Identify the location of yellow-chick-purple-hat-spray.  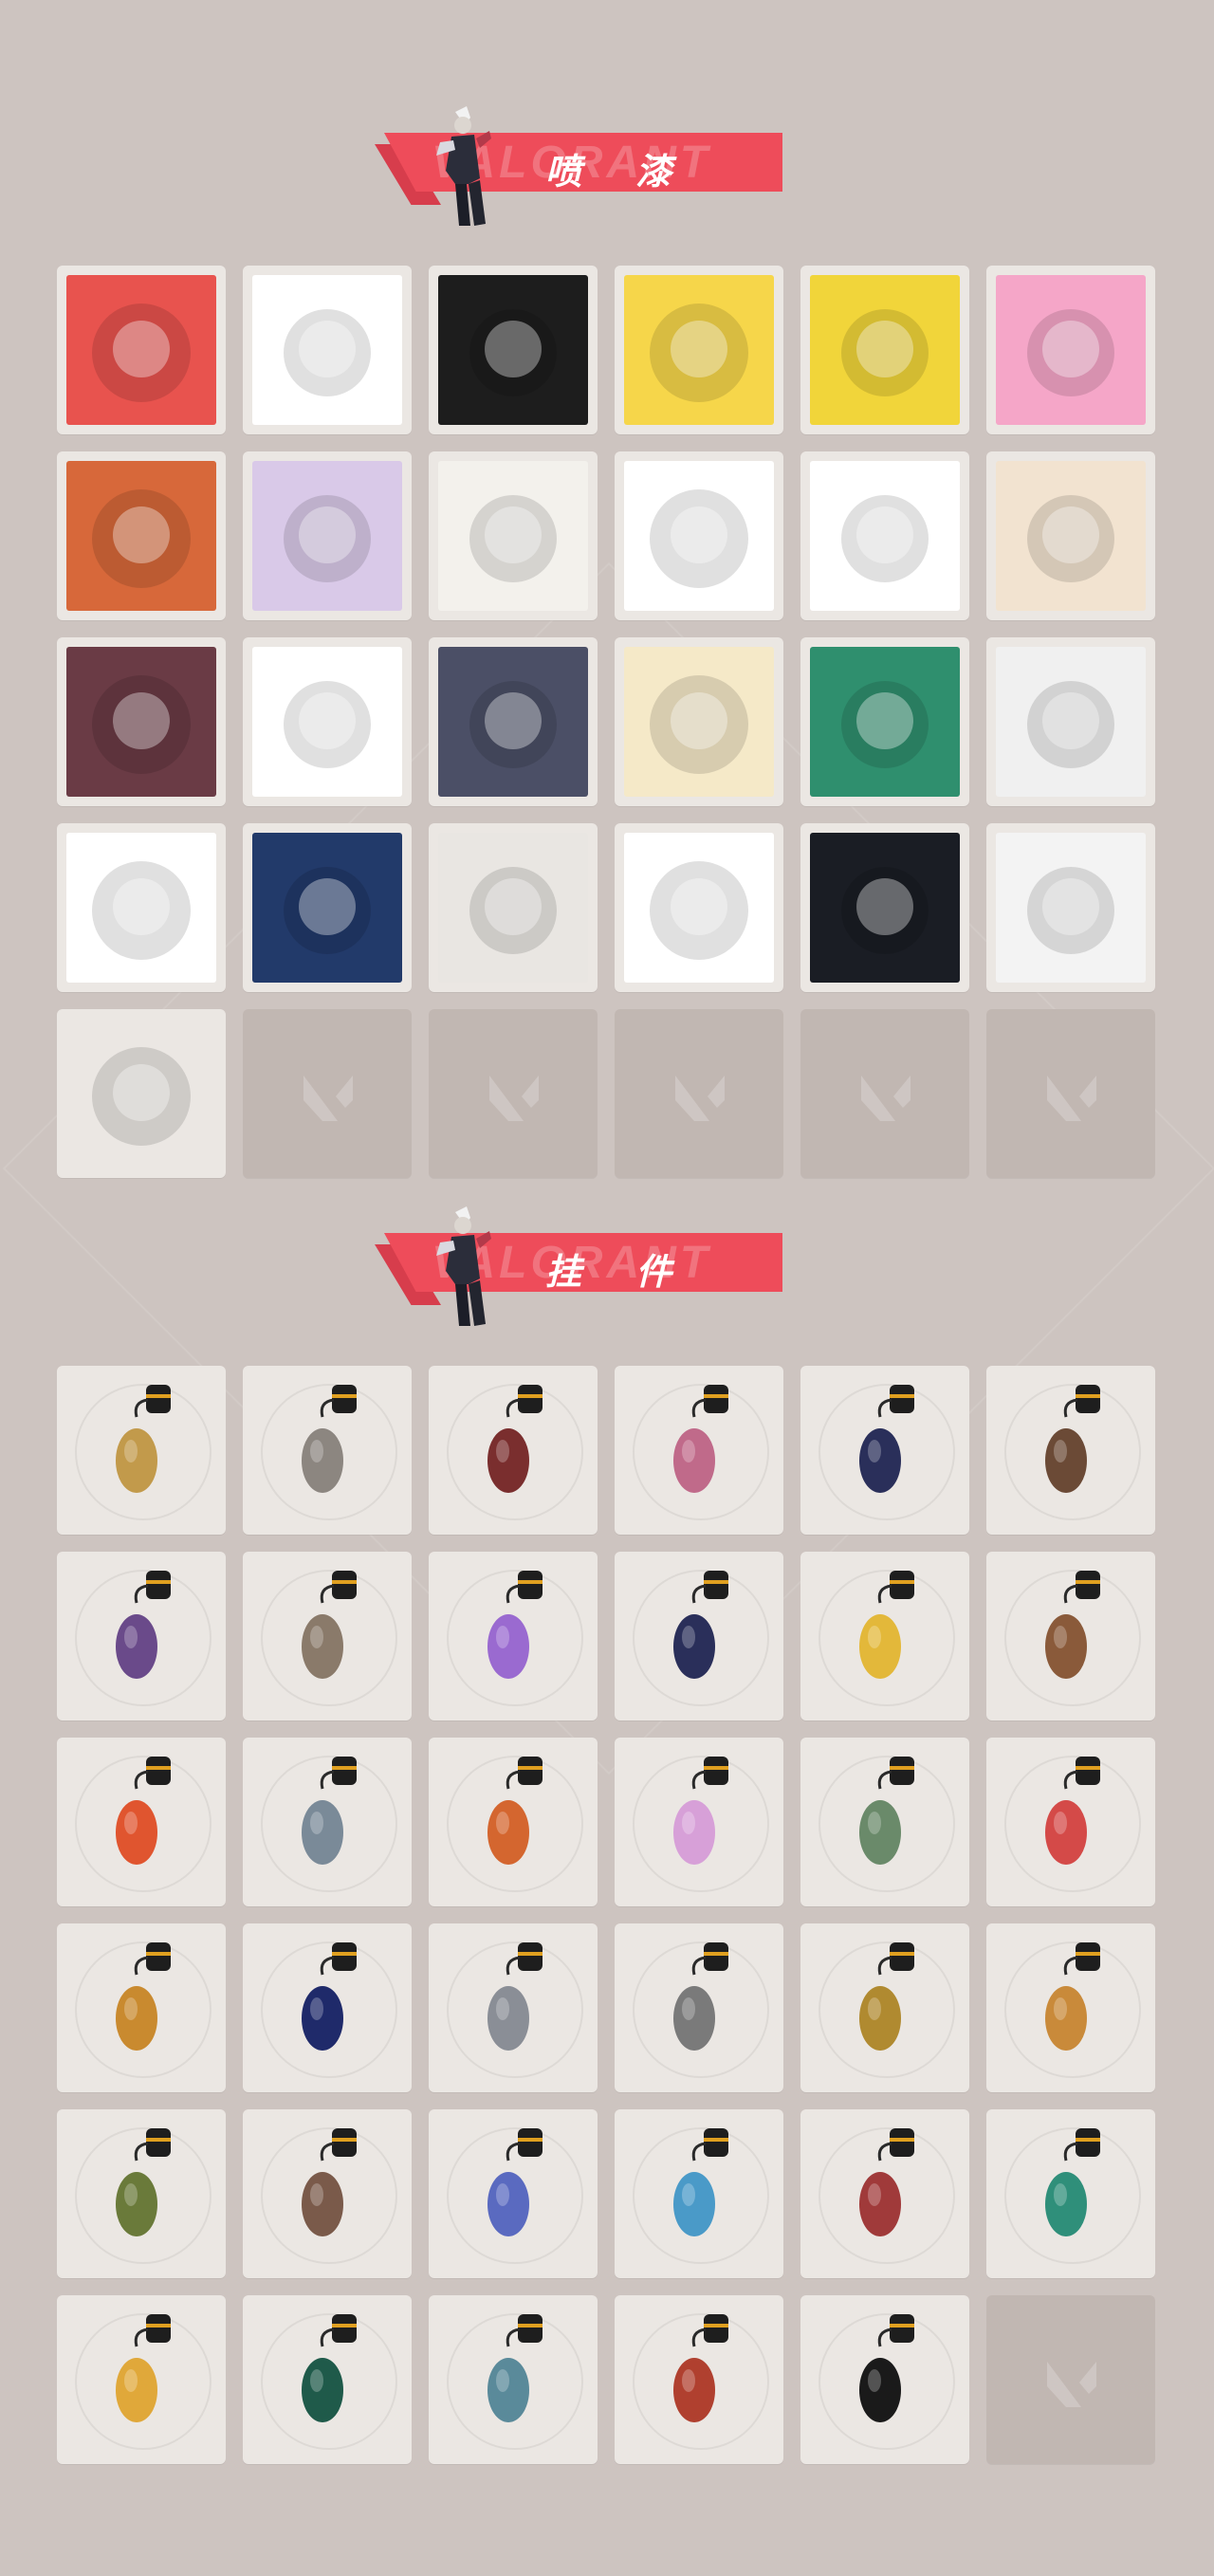
(327, 536).